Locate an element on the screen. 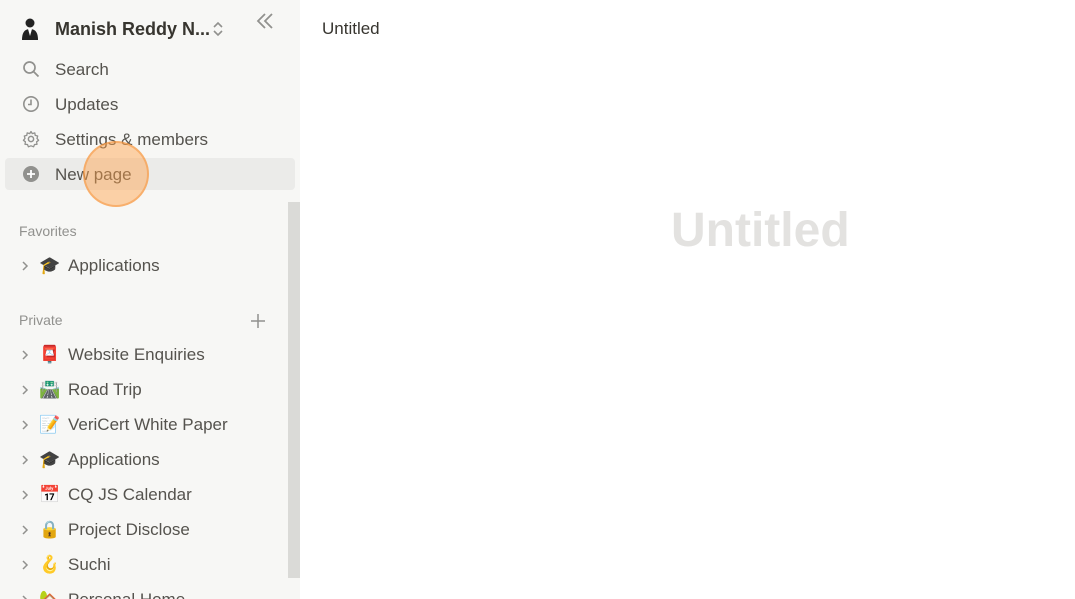 The height and width of the screenshot is (599, 1075). plus-circle-icon is located at coordinates (31, 174).